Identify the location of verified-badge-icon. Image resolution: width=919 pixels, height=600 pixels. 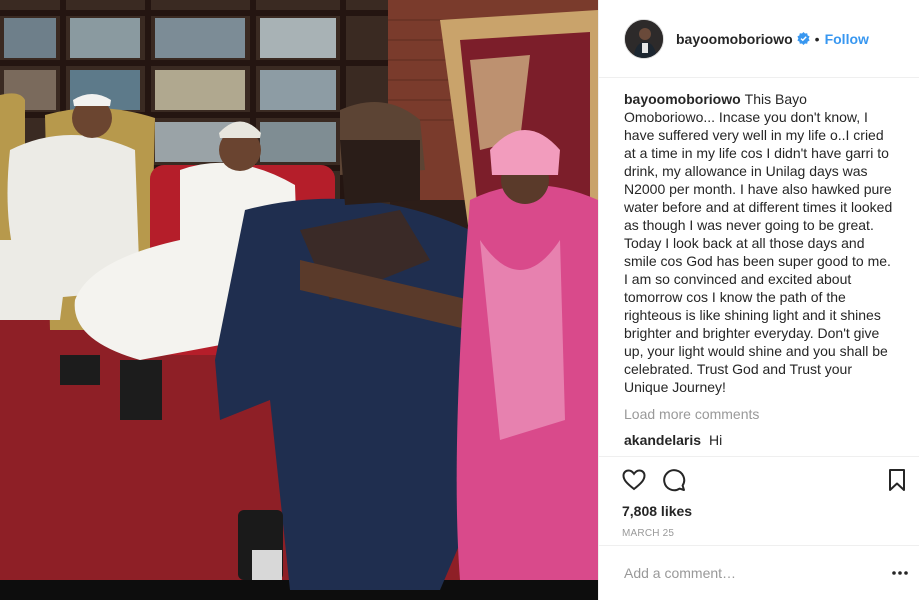
(803, 38).